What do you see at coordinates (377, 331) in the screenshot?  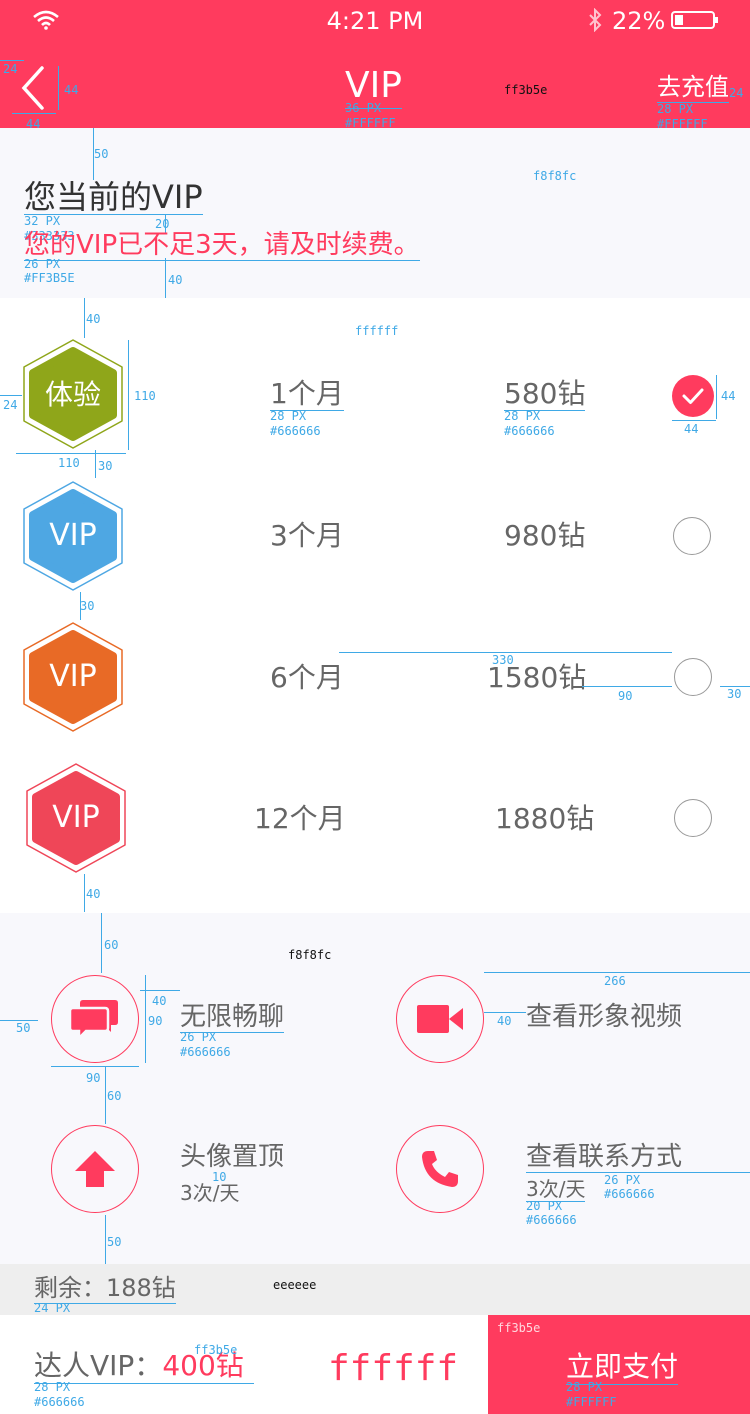 I see `plans-bg-note: ffffff` at bounding box center [377, 331].